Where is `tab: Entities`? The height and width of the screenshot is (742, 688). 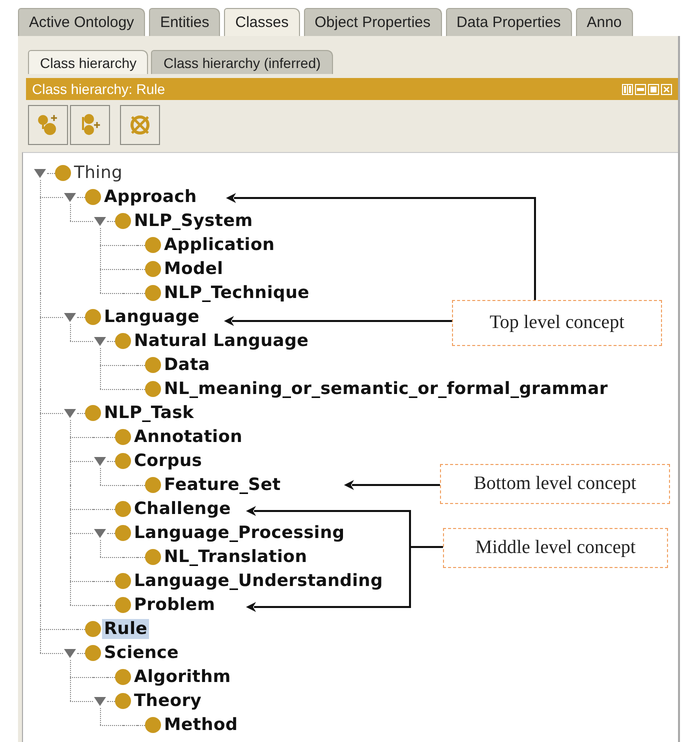 tab: Entities is located at coordinates (184, 22).